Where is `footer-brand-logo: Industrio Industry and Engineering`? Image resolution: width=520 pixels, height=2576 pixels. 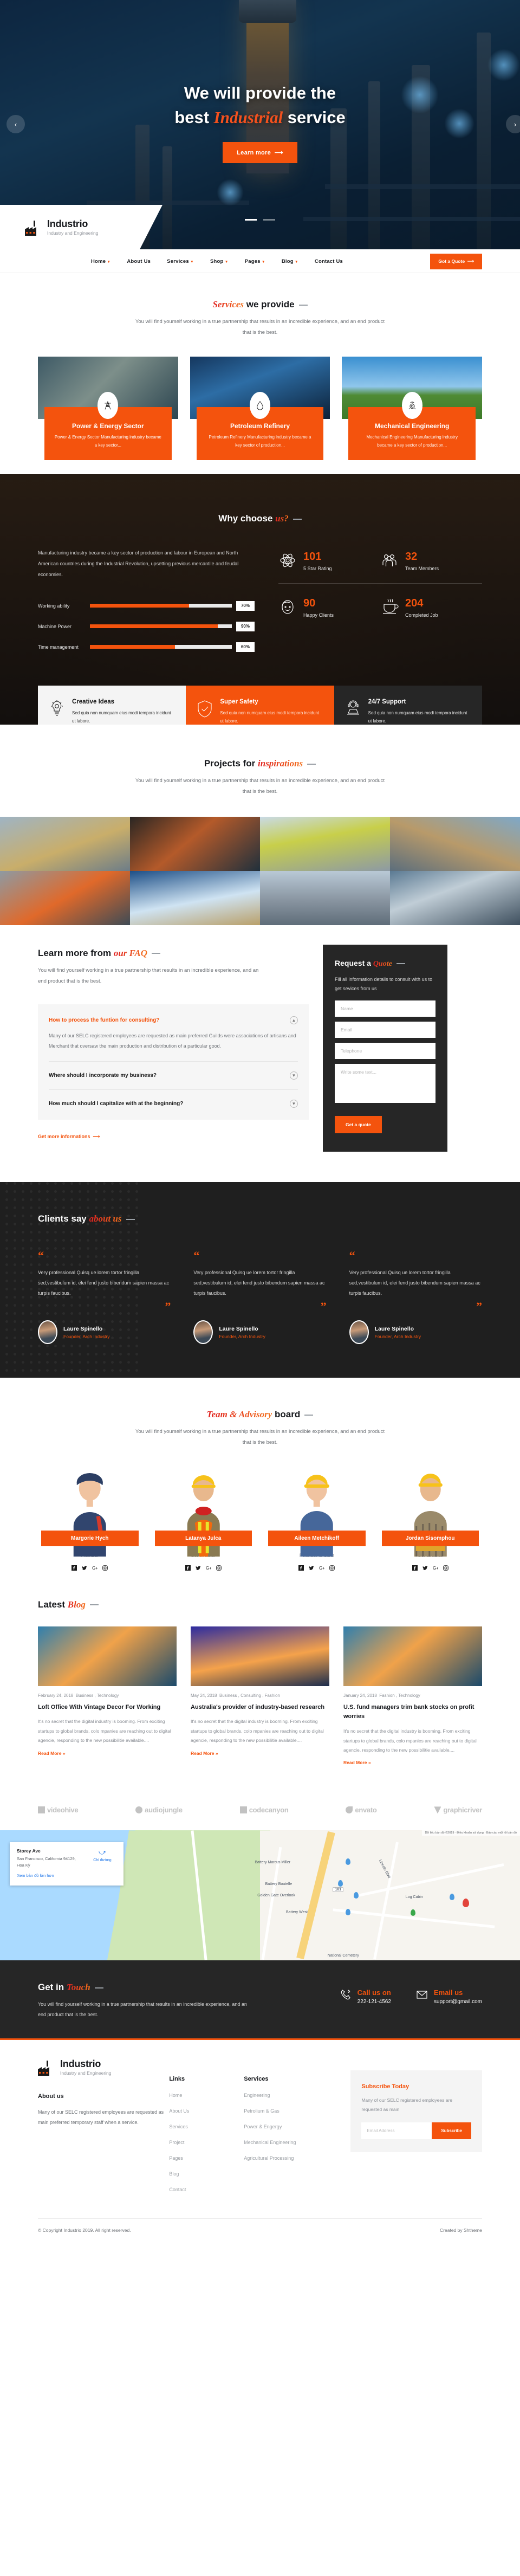 footer-brand-logo: Industrio Industry and Engineering is located at coordinates (103, 2067).